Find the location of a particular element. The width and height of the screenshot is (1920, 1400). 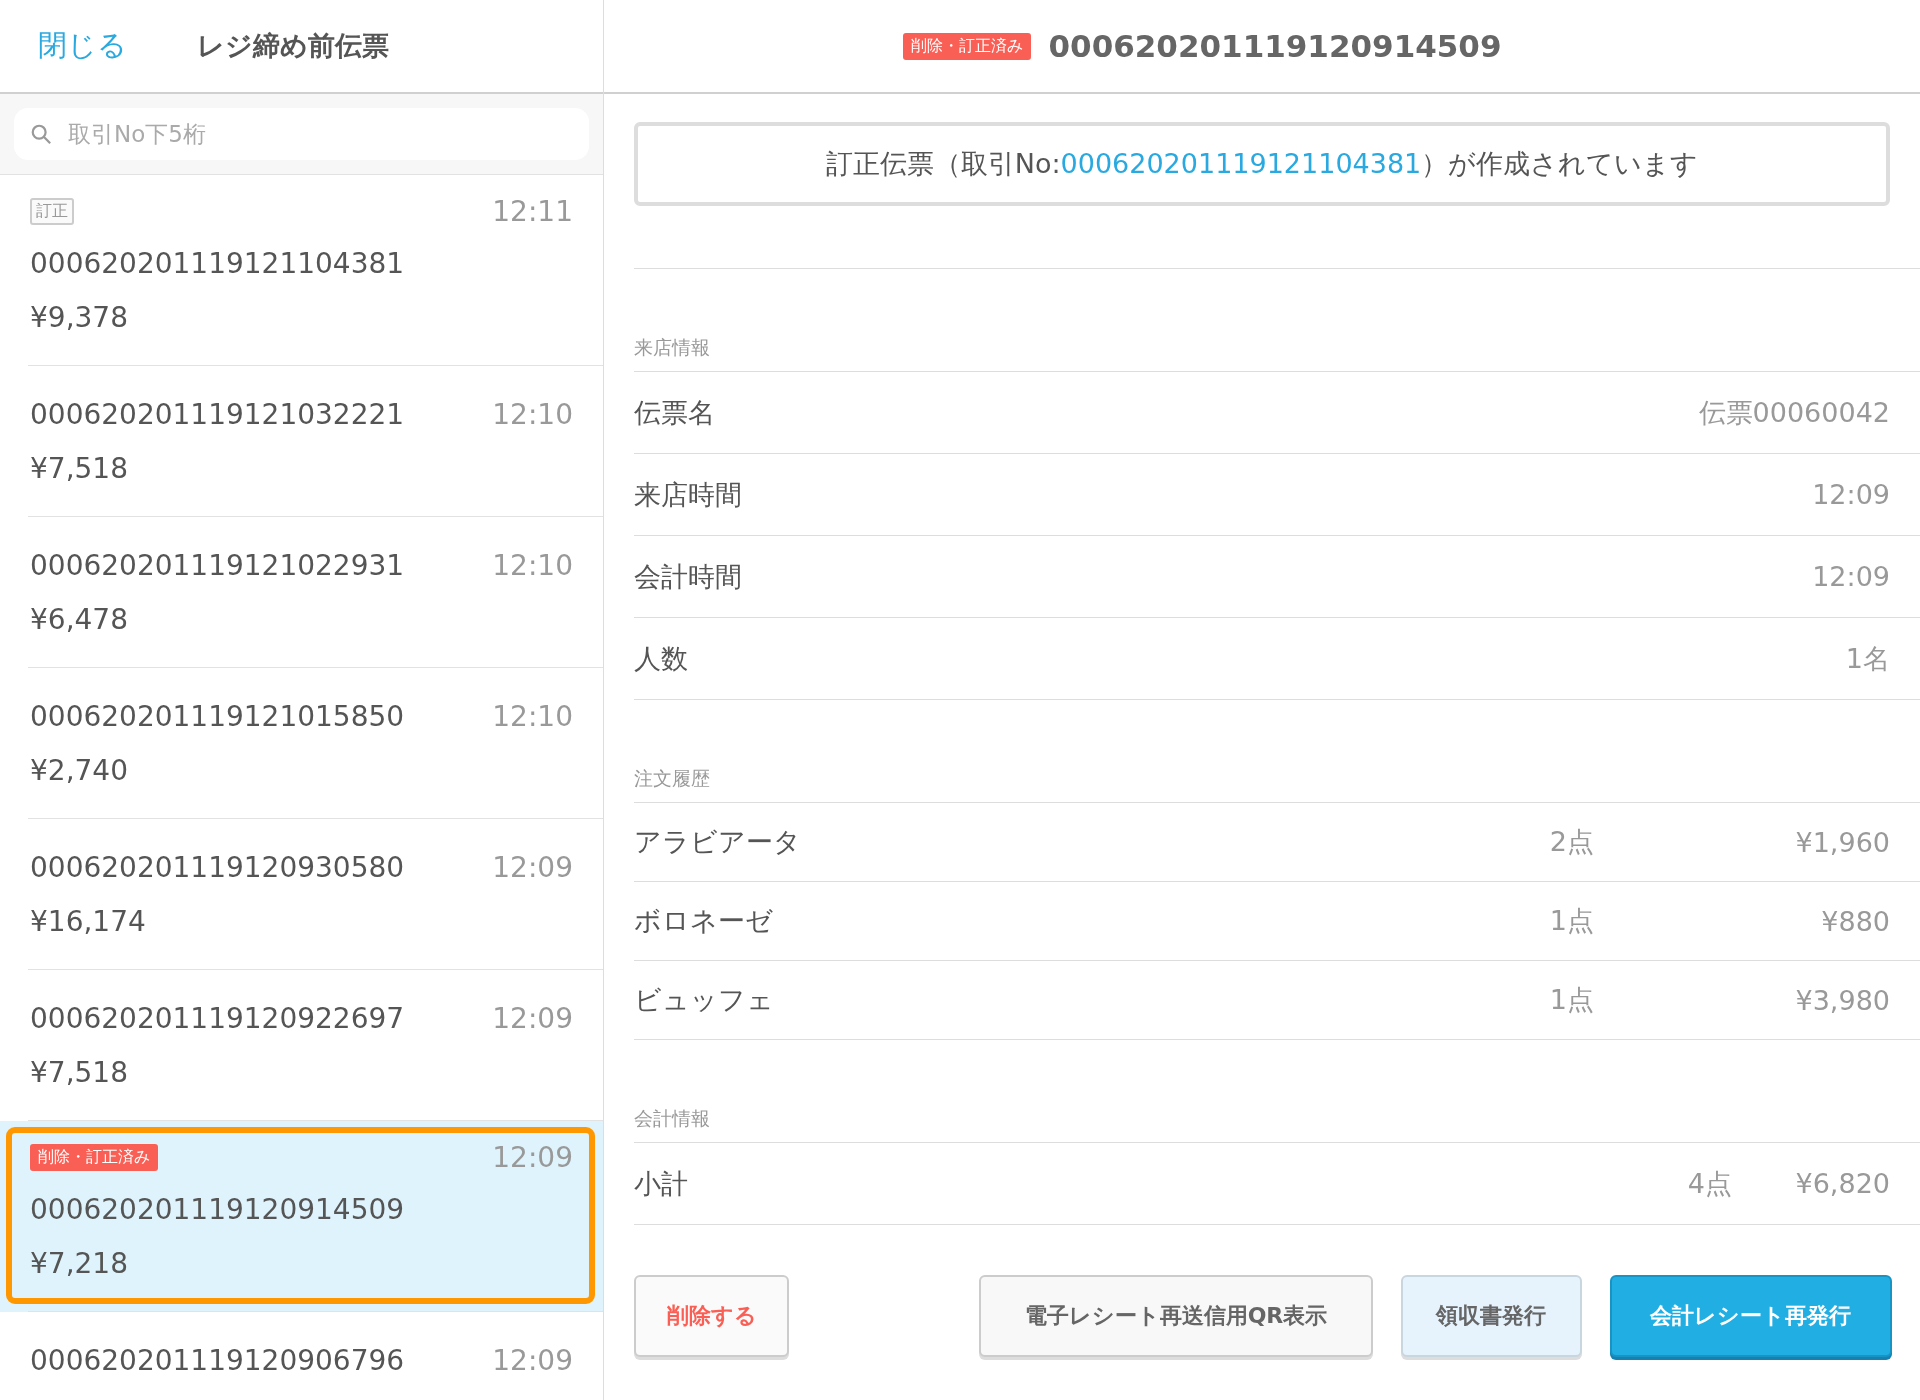

section-title: 注文履歴 is located at coordinates (1277, 751).